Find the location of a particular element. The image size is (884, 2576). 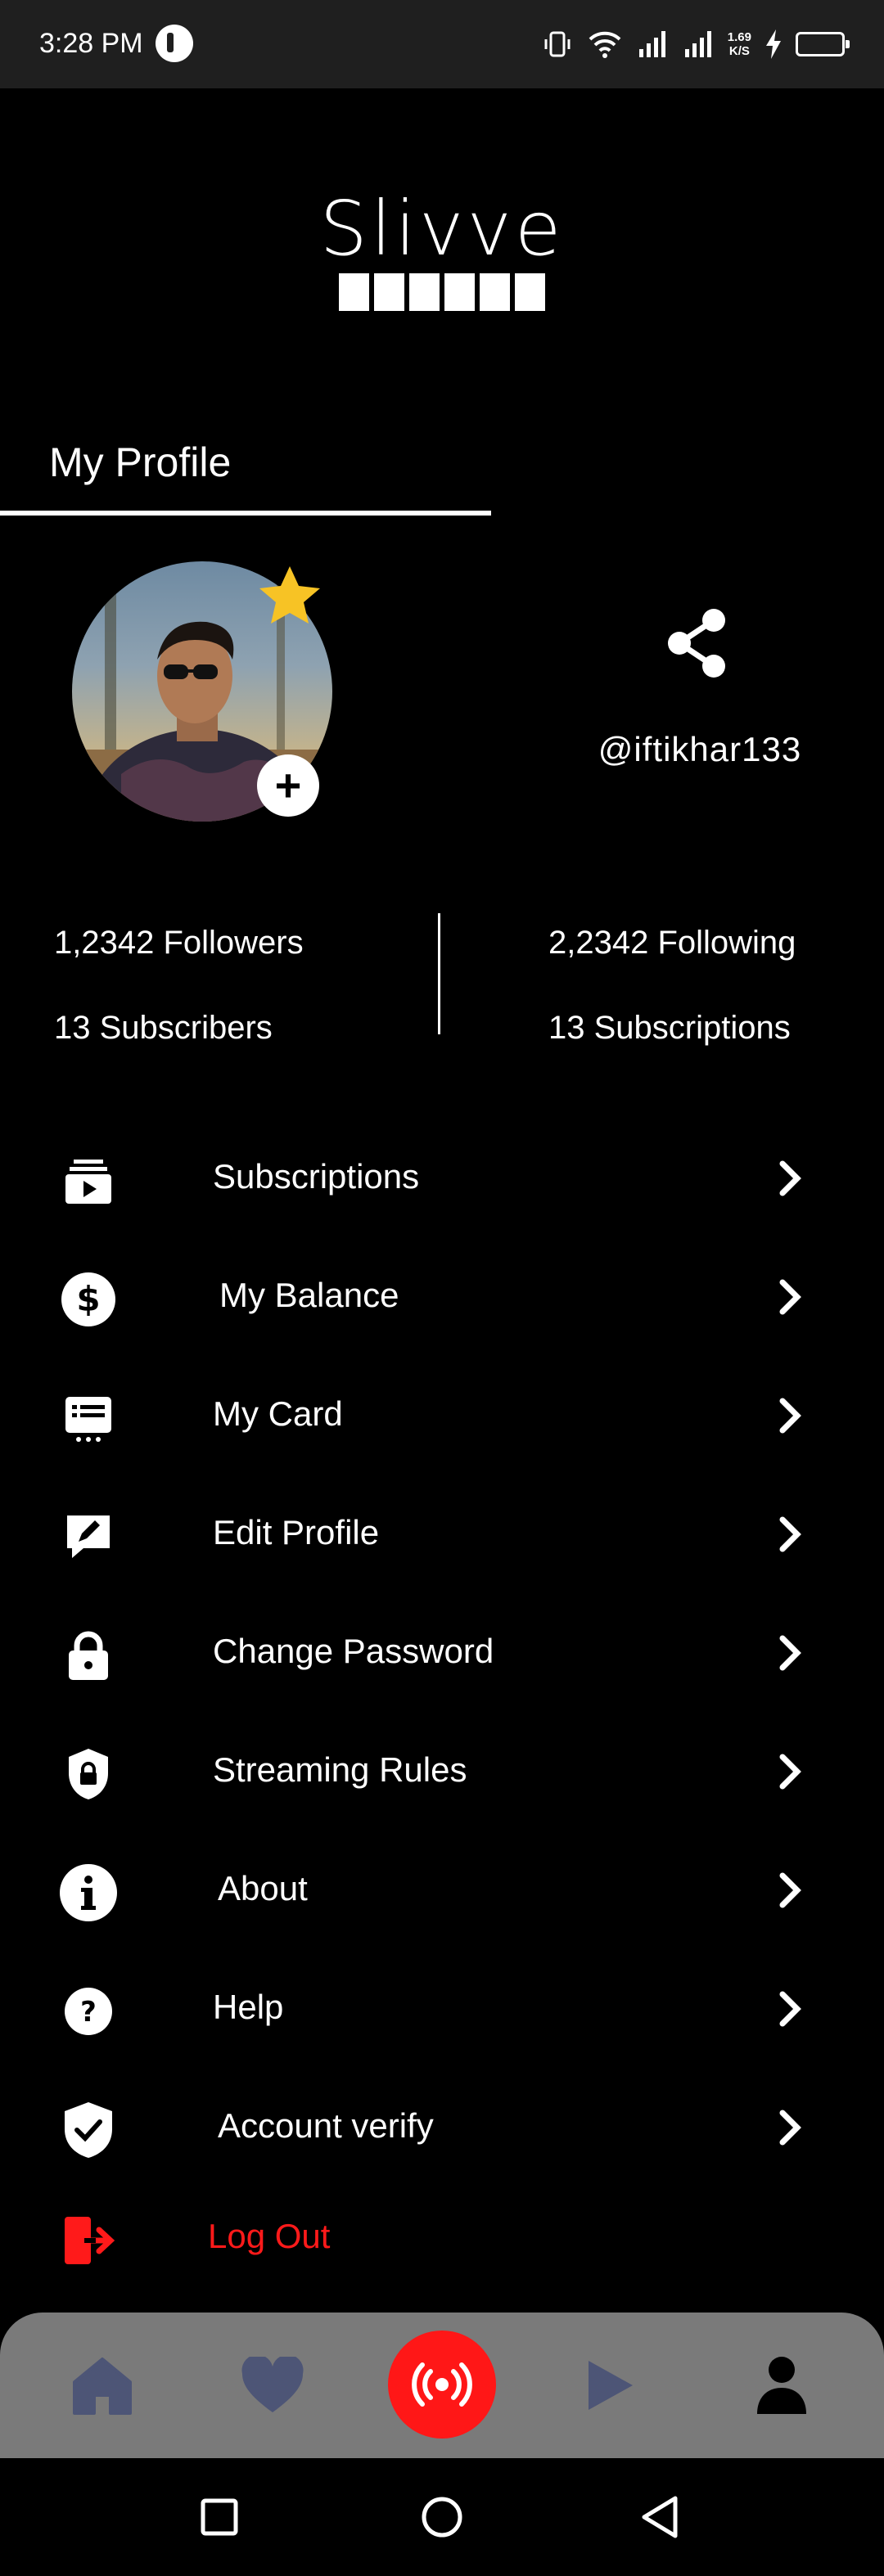

profile-icon is located at coordinates (781, 2385).